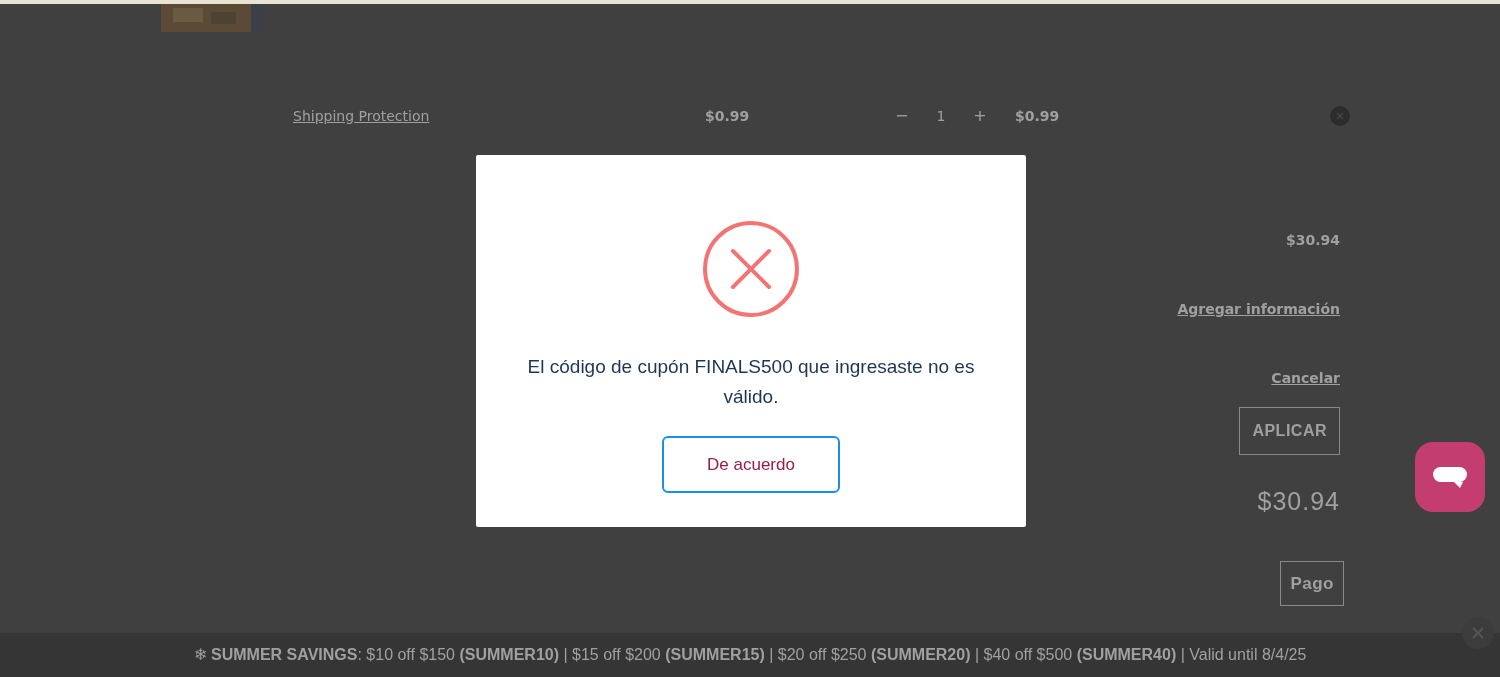  I want to click on promo-text: ❄ SUMMER SAVINGS: $10 off $150 (SUMMER10) | $15 off $200 (SUMMER15) | $20 off $250 (SUMMER20) | $40 off $500 (SUMMER40) | Valid until 8/4/25, so click(750, 655).